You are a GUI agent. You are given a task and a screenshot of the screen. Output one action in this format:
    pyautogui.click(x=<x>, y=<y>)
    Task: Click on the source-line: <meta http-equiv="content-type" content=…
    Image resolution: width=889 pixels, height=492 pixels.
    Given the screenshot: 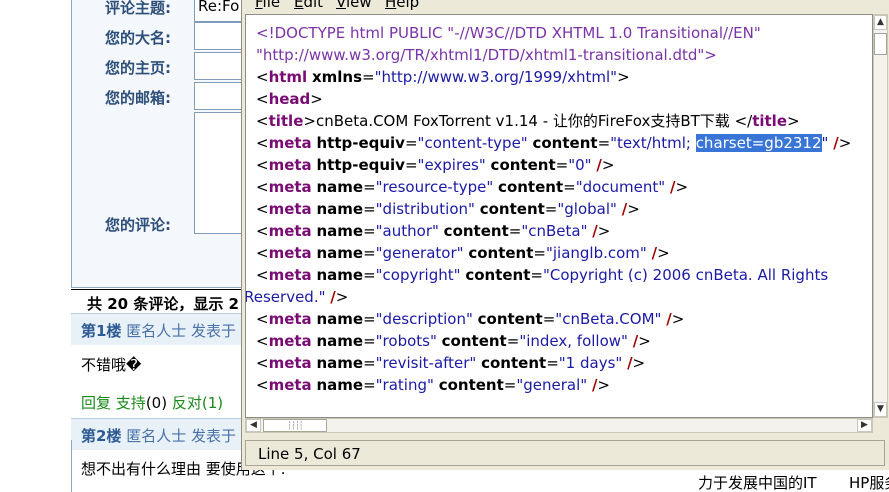 What is the action you would take?
    pyautogui.click(x=554, y=143)
    